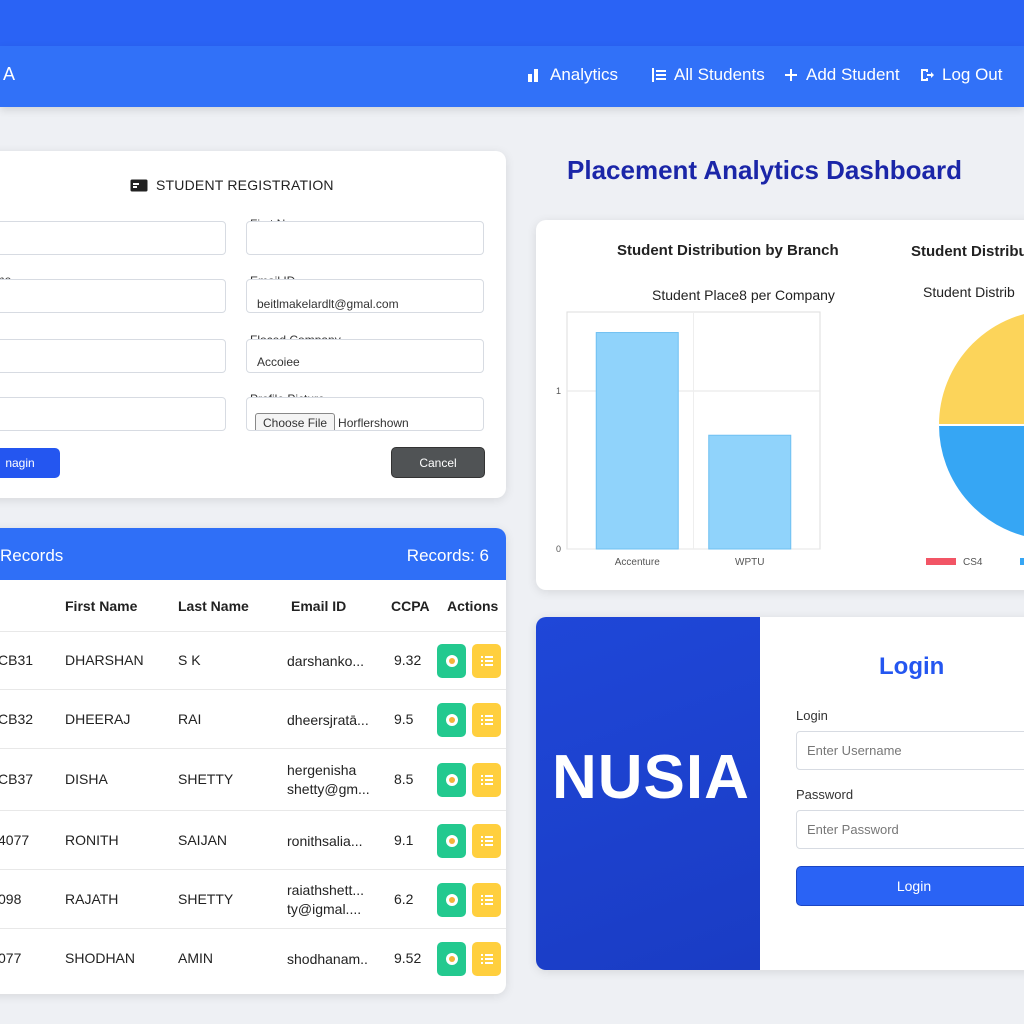  Describe the element at coordinates (253, 958) in the screenshot. I see `table-row: 077 SHODHAN AMIN shodhanam.. 9.52` at that location.